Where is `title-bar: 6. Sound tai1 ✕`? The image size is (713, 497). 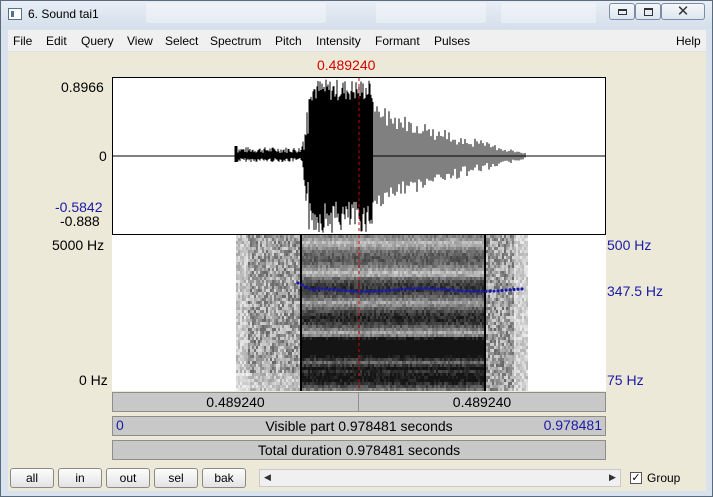
title-bar: 6. Sound tai1 ✕ is located at coordinates (356, 15).